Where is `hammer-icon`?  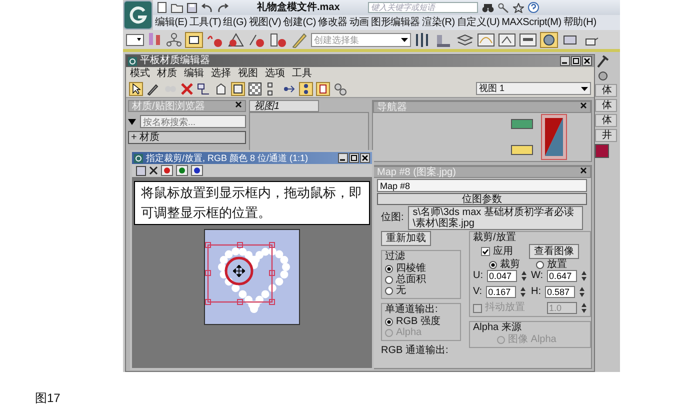
hammer-icon is located at coordinates (603, 61).